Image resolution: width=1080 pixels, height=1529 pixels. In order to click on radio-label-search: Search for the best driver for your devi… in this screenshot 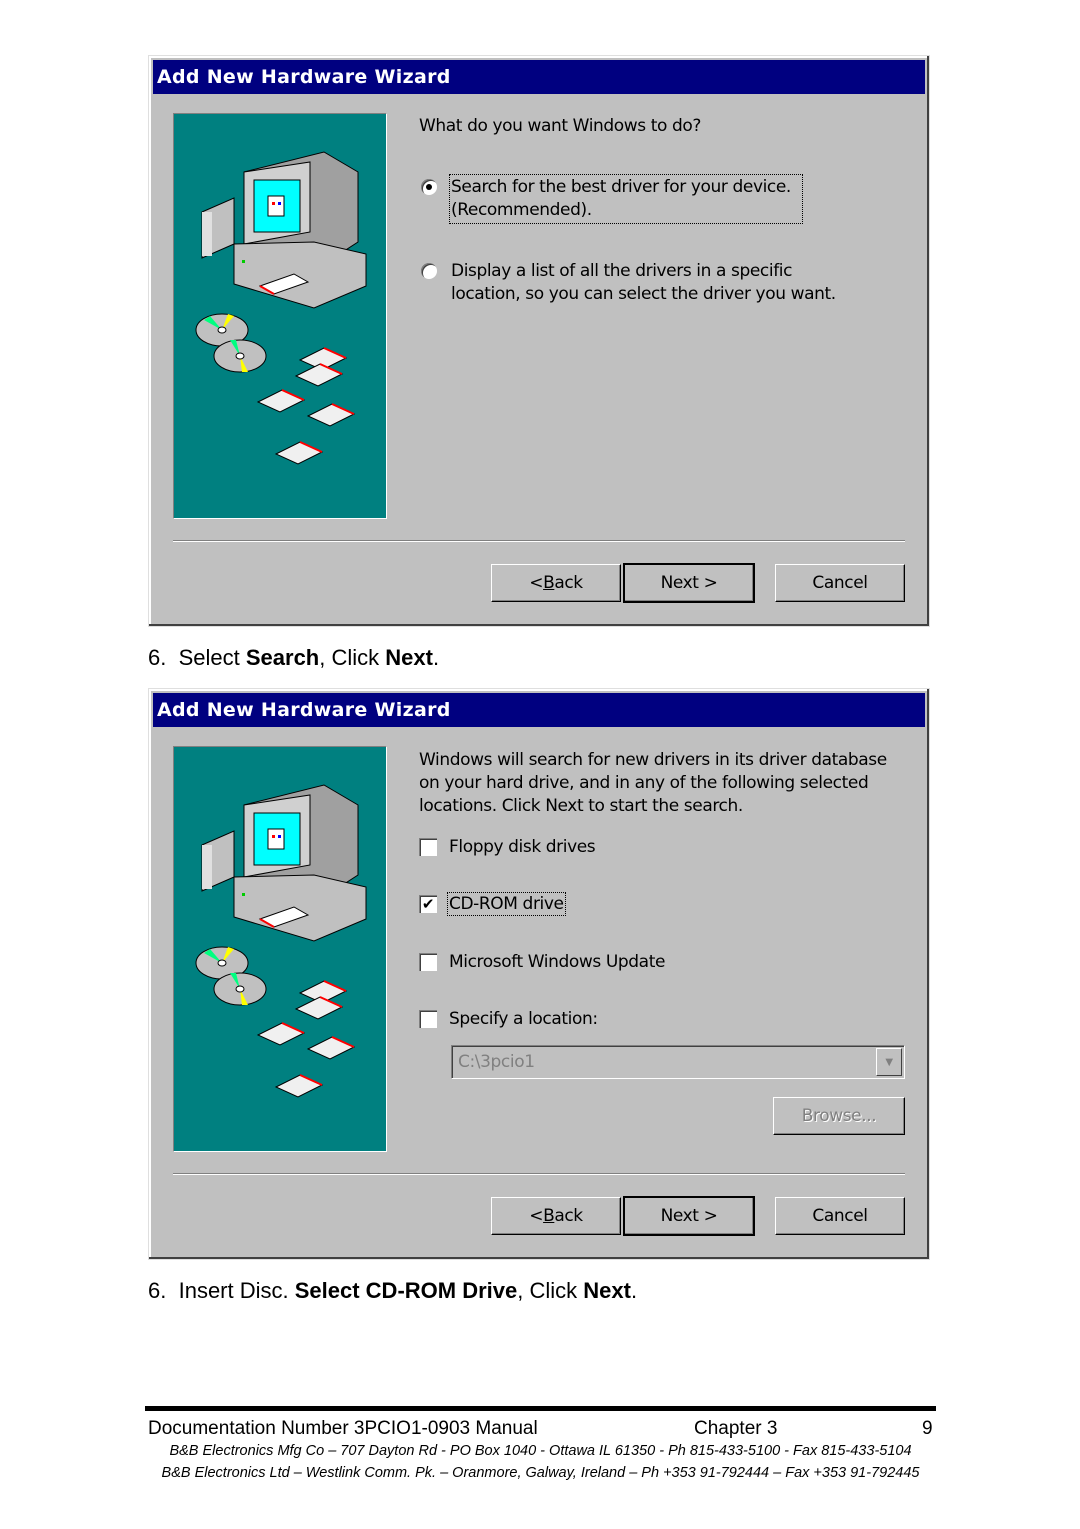, I will do `click(626, 199)`.